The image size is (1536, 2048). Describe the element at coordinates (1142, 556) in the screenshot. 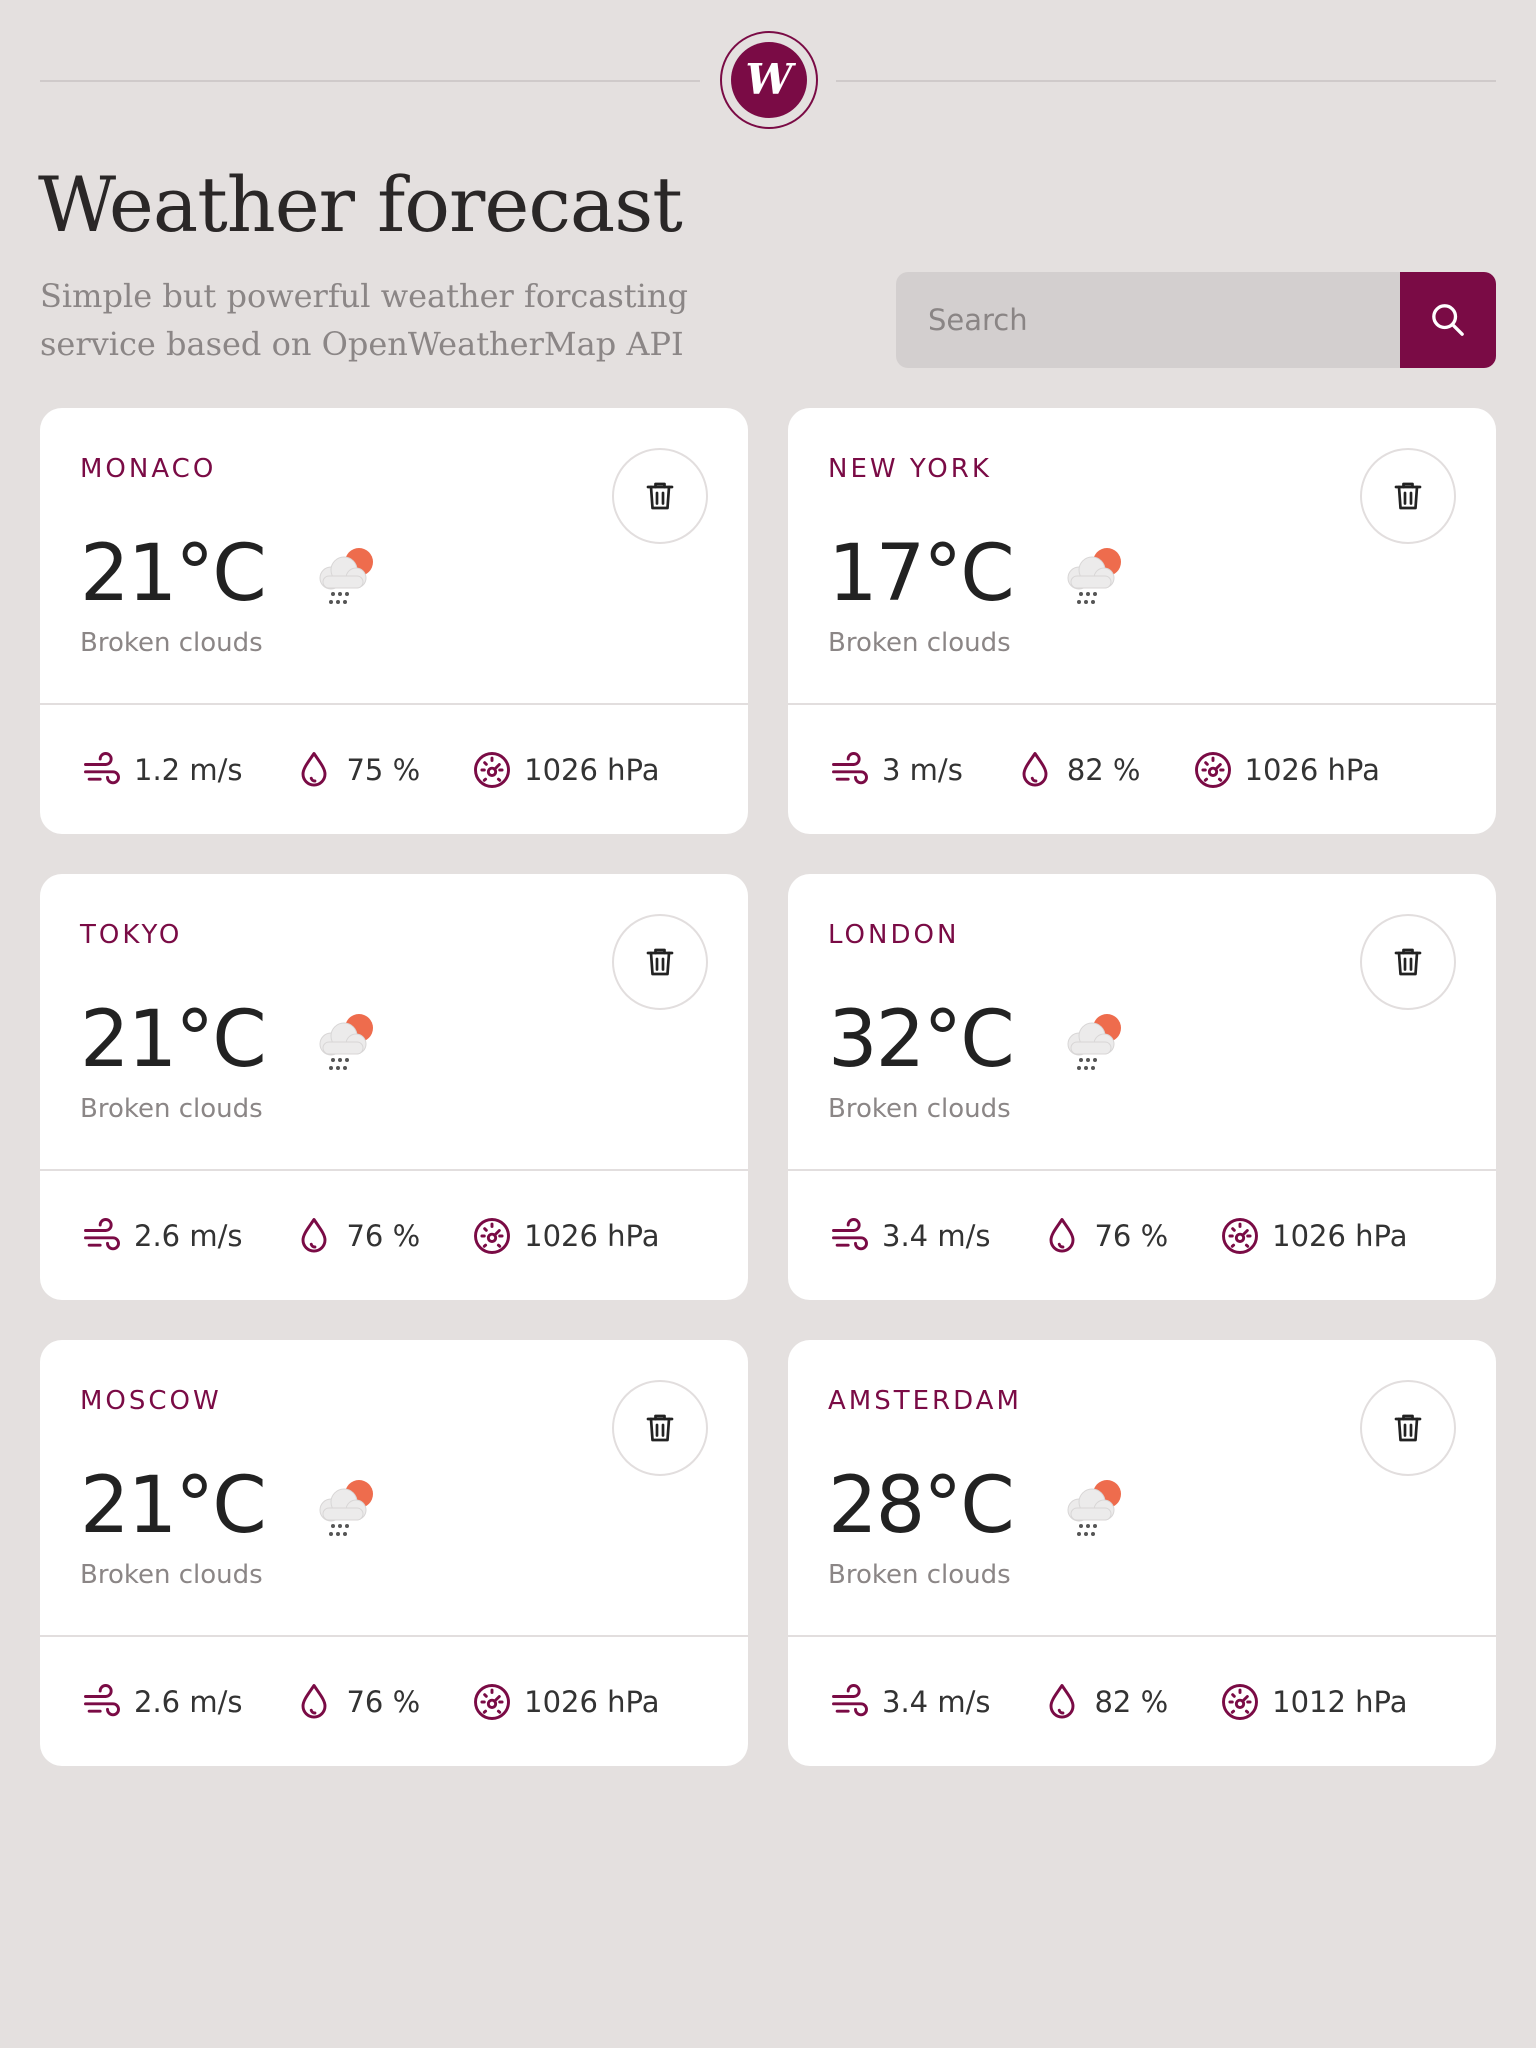

I see `card-header: NEW YORK 17°C Broken clouds` at that location.